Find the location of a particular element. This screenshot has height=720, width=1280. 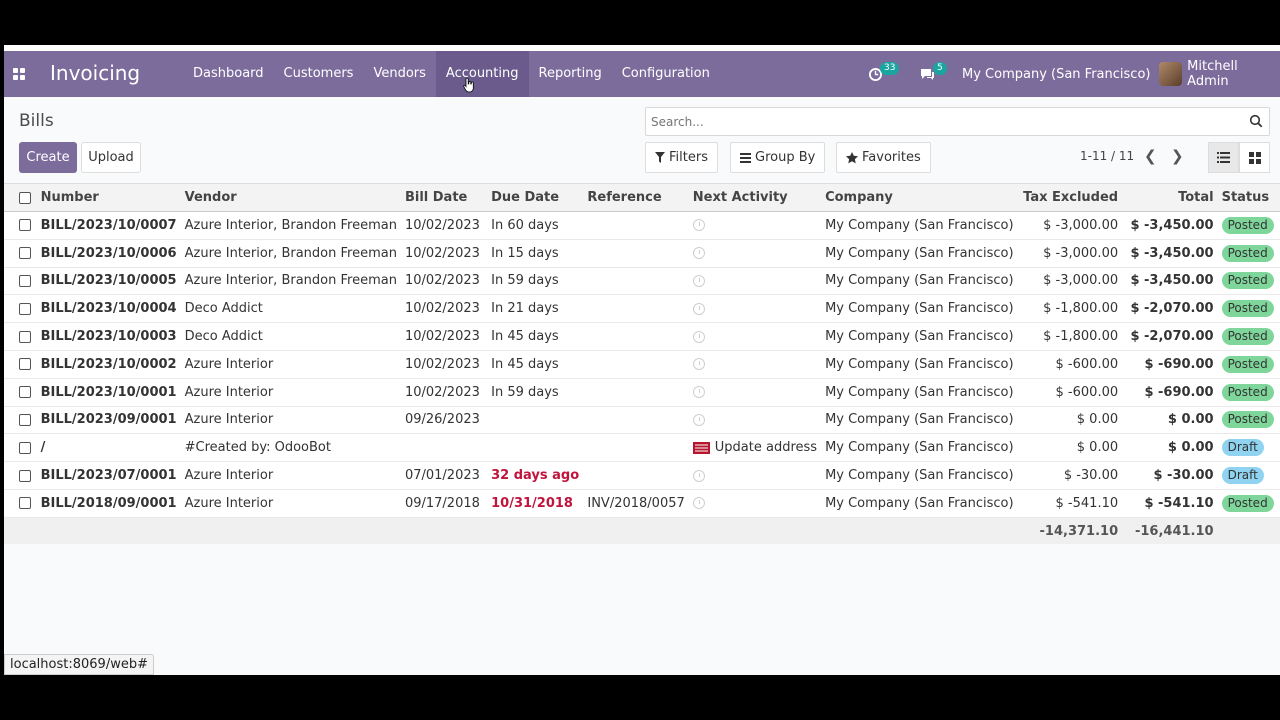

total: $ -3,450.00 is located at coordinates (1170, 225).